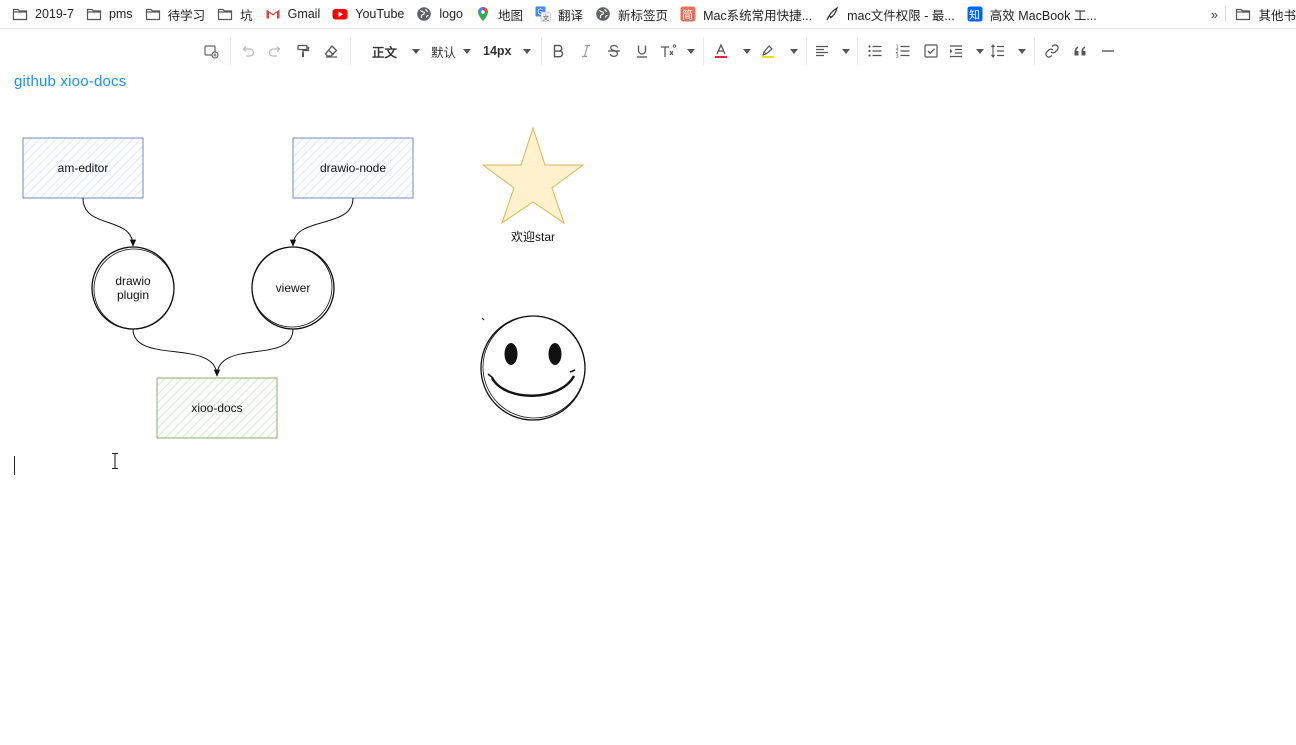 The height and width of the screenshot is (745, 1296). I want to click on svg-text: 知, so click(974, 15).